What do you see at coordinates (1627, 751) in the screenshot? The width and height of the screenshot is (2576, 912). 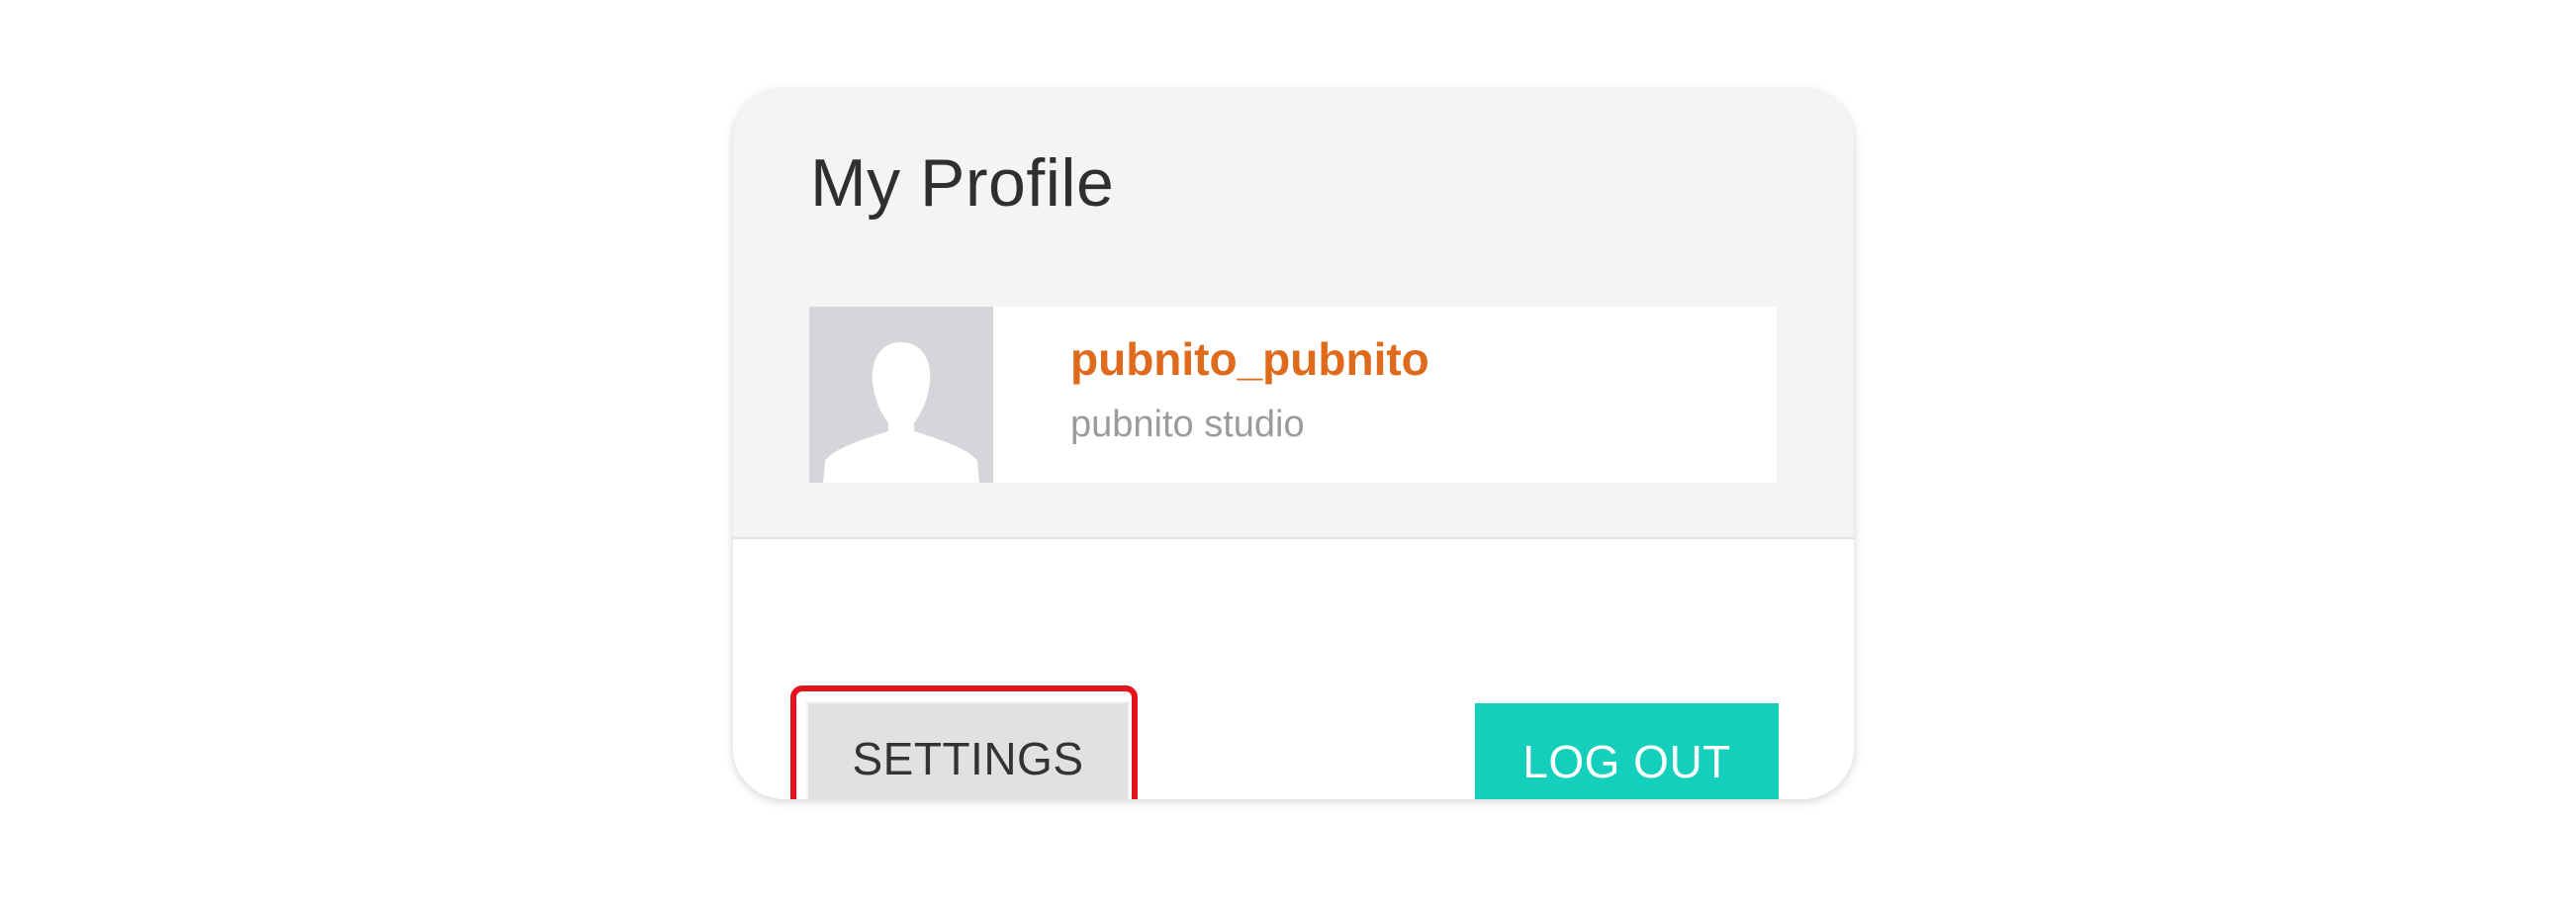 I see `logout-button: LOG OUT` at bounding box center [1627, 751].